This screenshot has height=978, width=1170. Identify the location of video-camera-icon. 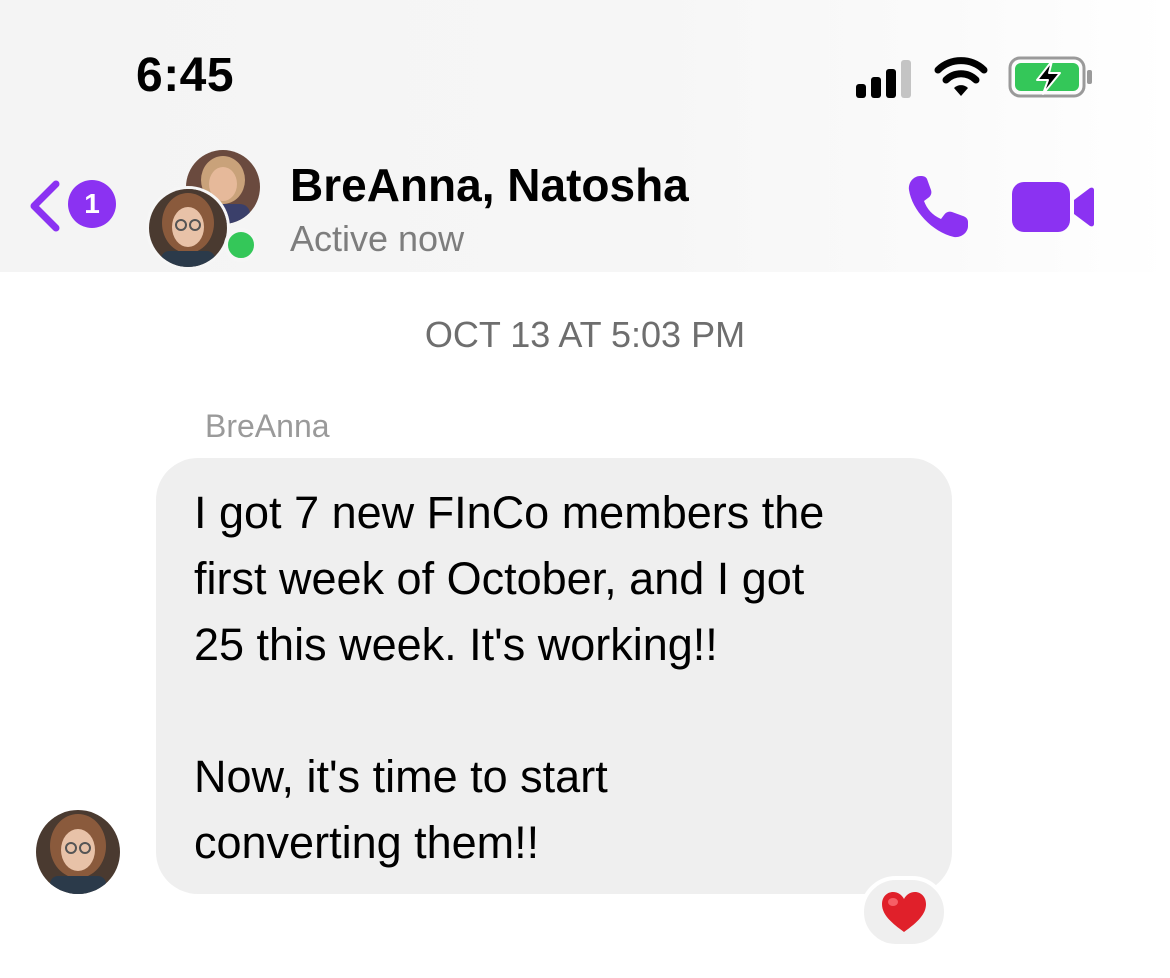
(1053, 207).